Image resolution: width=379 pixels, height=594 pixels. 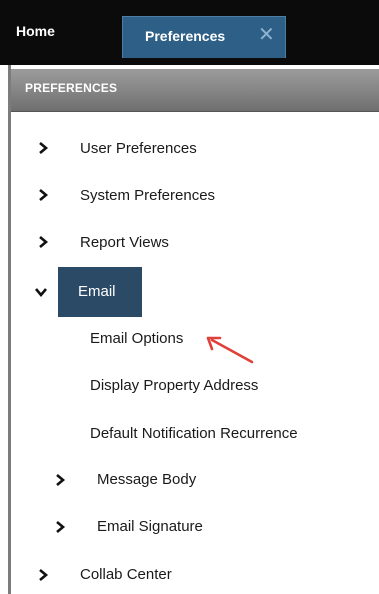 I want to click on tab-preferences-label: Preferences, so click(x=185, y=36).